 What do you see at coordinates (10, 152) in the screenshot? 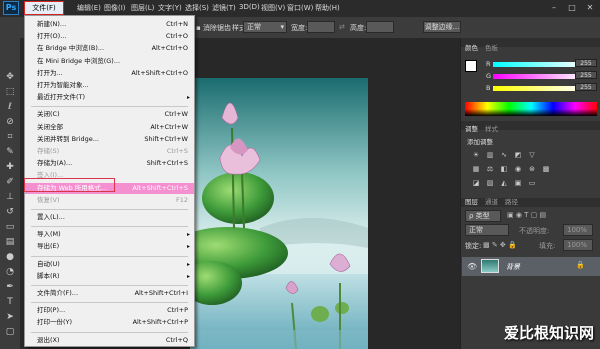
I see `eyedropper-tool-icon: ✎` at bounding box center [10, 152].